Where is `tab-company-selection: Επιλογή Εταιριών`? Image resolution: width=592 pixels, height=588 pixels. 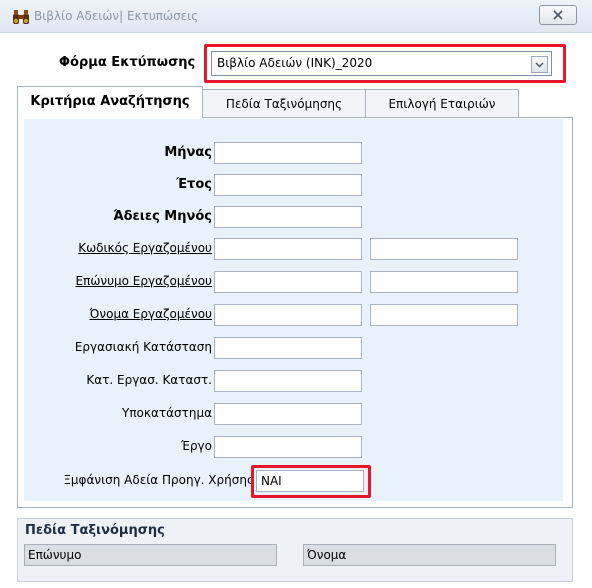 tab-company-selection: Επιλογή Εταιριών is located at coordinates (442, 103).